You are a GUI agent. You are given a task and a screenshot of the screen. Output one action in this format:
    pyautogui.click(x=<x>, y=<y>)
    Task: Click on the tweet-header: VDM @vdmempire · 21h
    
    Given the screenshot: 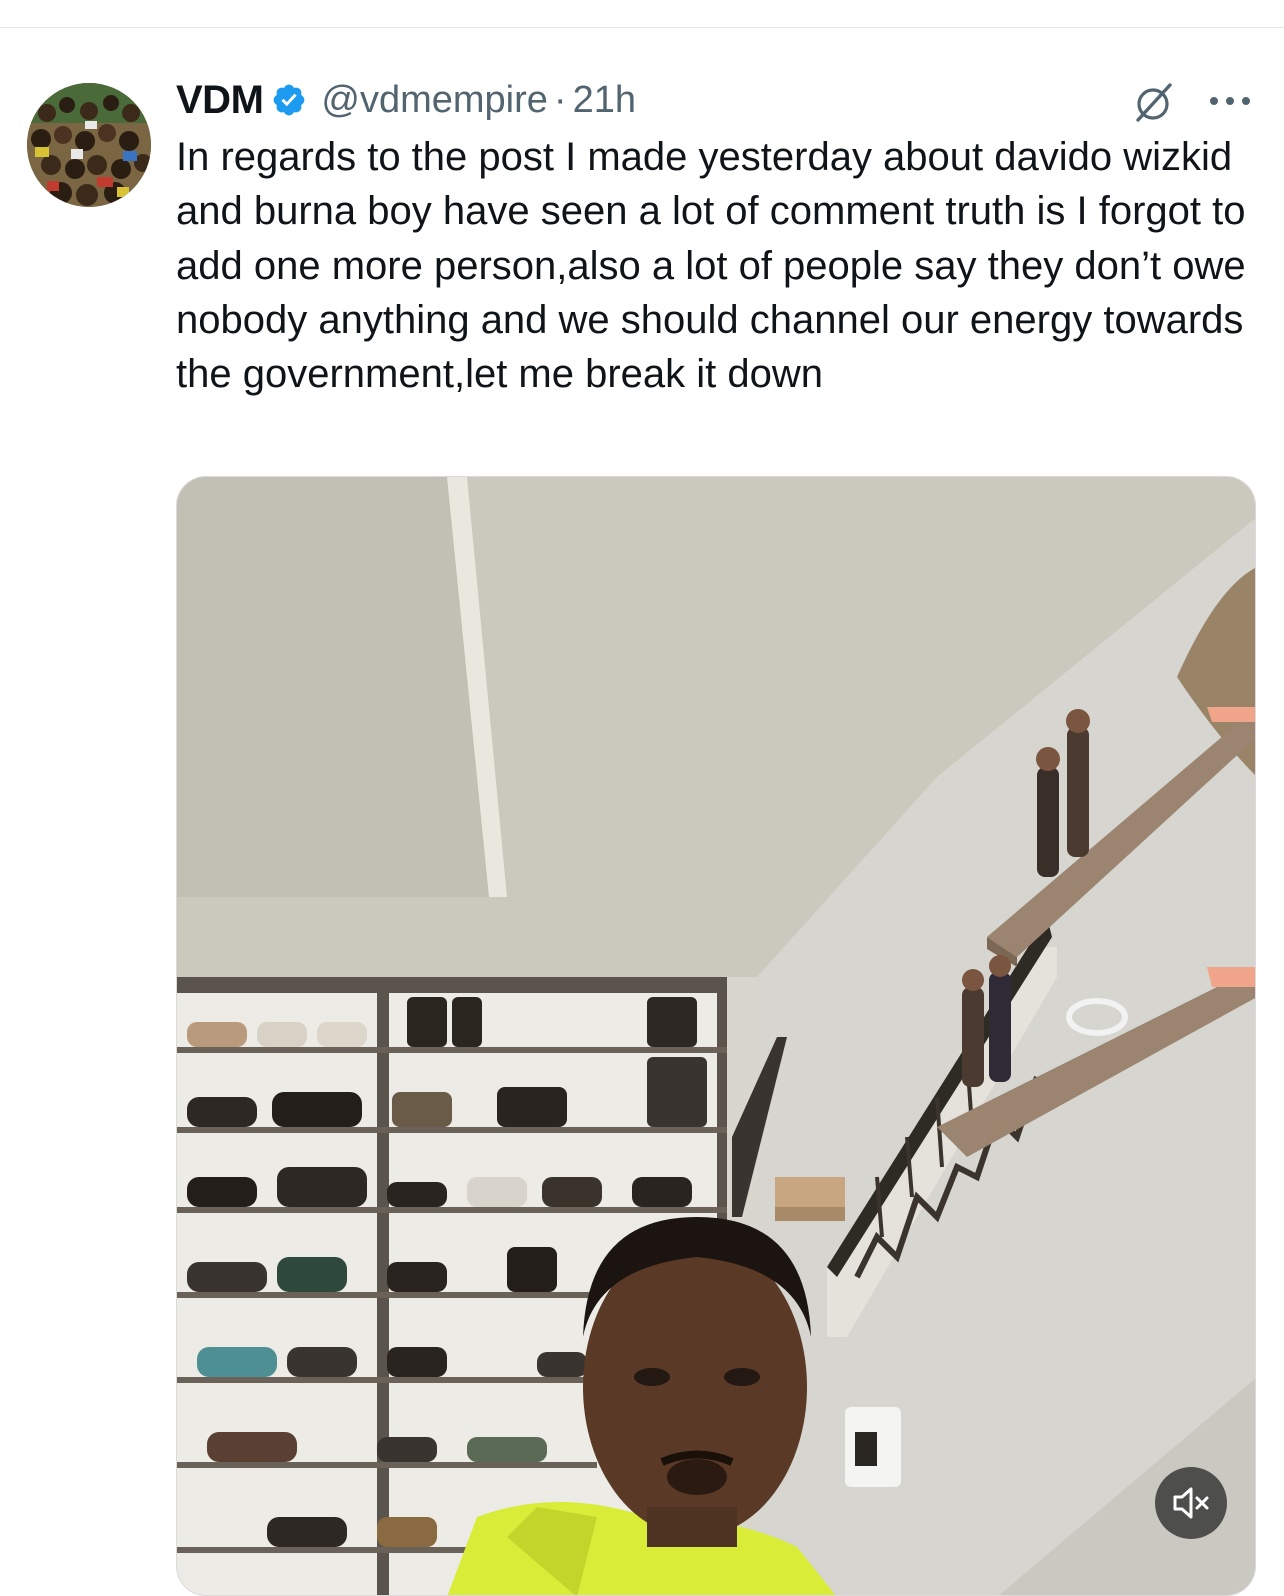 What is the action you would take?
    pyautogui.click(x=406, y=100)
    